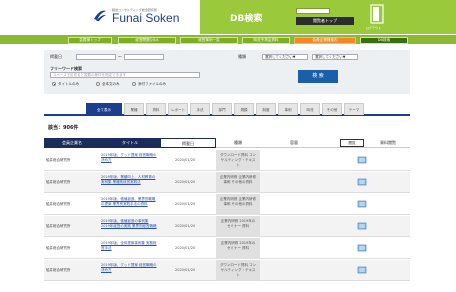 This screenshot has height=292, width=456. Describe the element at coordinates (156, 109) in the screenshot. I see `tab-material: 資料` at that location.